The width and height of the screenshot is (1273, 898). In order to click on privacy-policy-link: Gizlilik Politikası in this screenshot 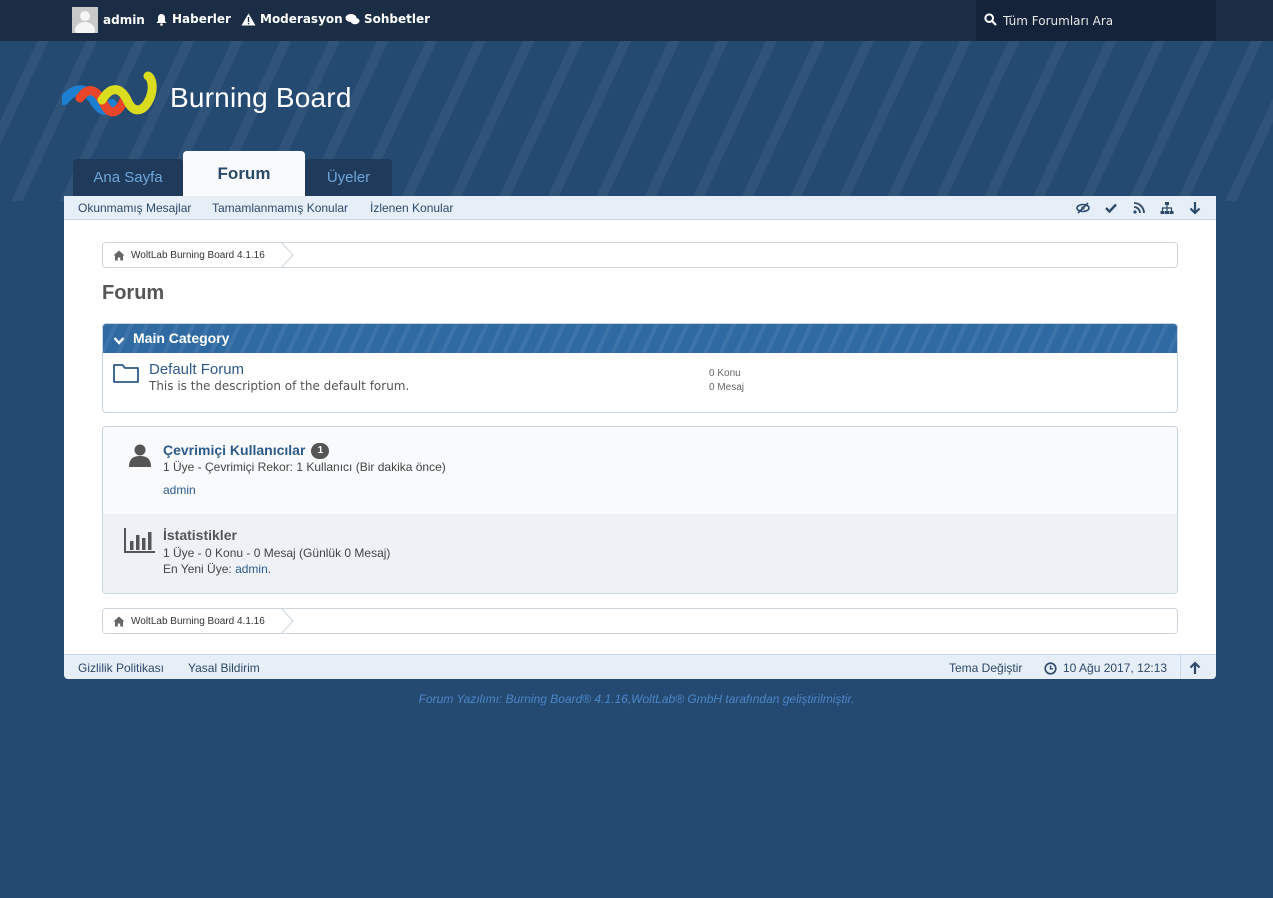, I will do `click(121, 668)`.